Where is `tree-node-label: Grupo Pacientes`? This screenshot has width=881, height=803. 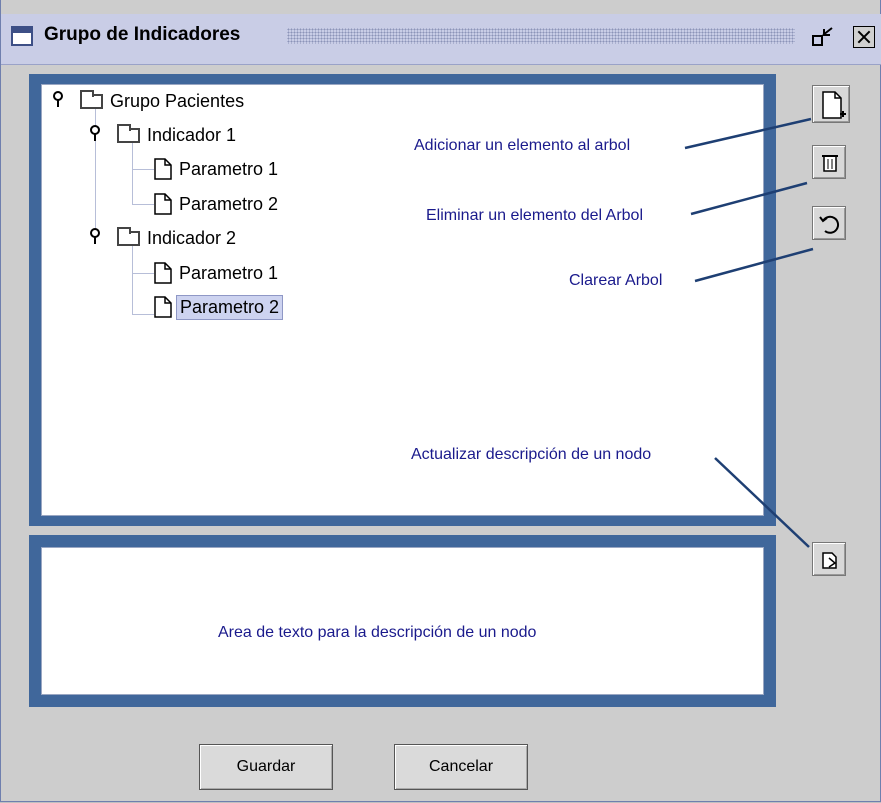
tree-node-label: Grupo Pacientes is located at coordinates (177, 100).